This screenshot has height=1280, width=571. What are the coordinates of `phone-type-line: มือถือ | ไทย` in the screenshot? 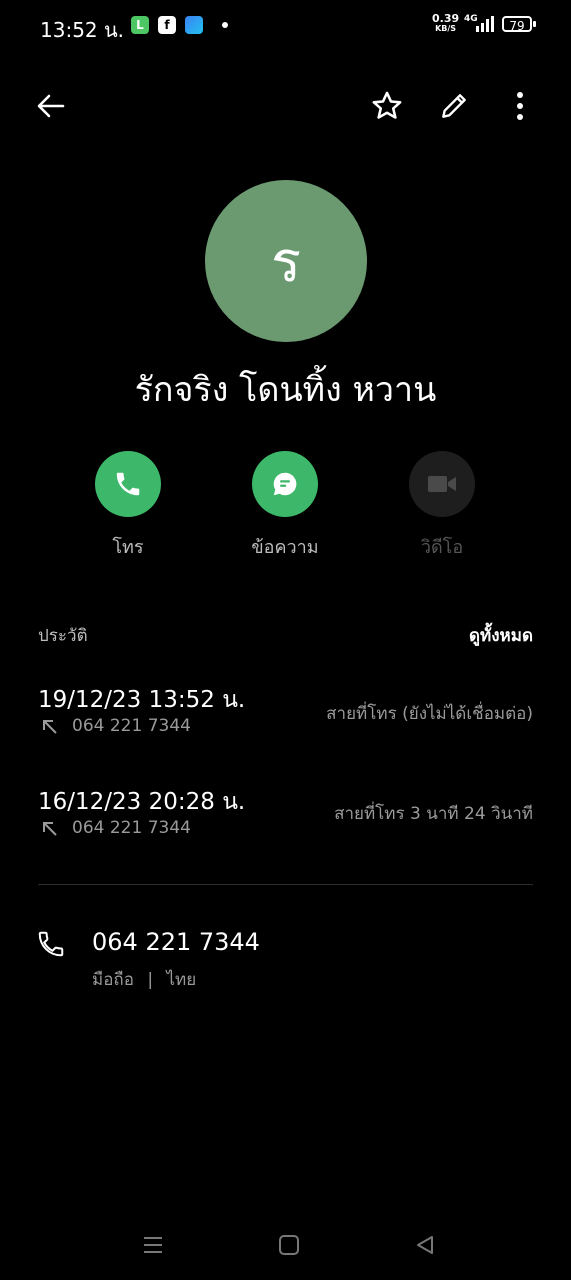 It's located at (144, 979).